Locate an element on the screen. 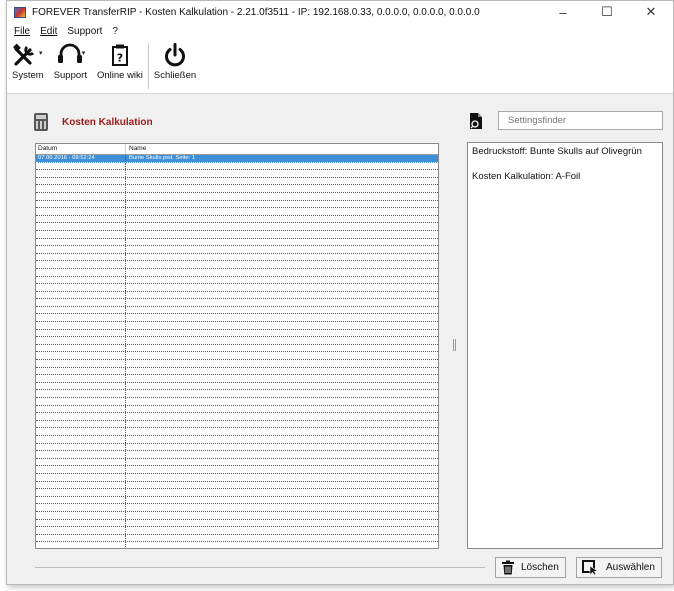 This screenshot has height=591, width=674. calculator-icon is located at coordinates (41, 122).